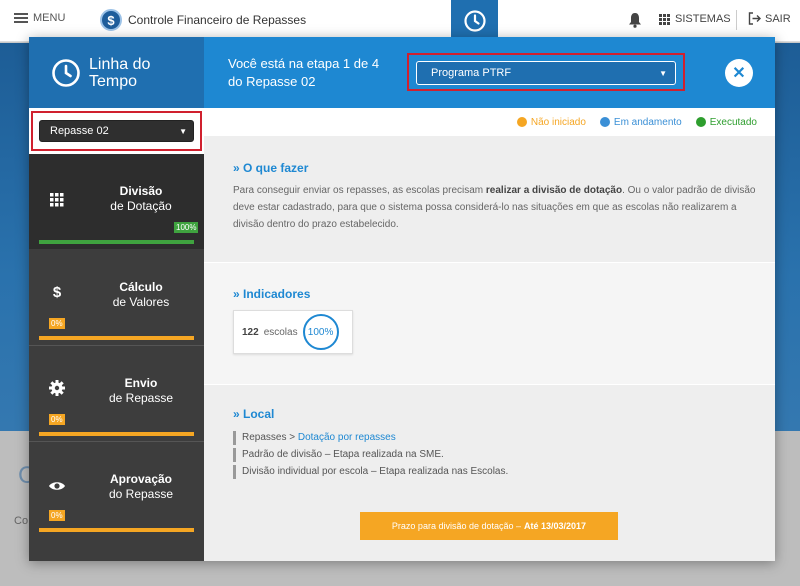 The image size is (800, 586). Describe the element at coordinates (271, 168) in the screenshot. I see `section-title: » O que fazer` at that location.